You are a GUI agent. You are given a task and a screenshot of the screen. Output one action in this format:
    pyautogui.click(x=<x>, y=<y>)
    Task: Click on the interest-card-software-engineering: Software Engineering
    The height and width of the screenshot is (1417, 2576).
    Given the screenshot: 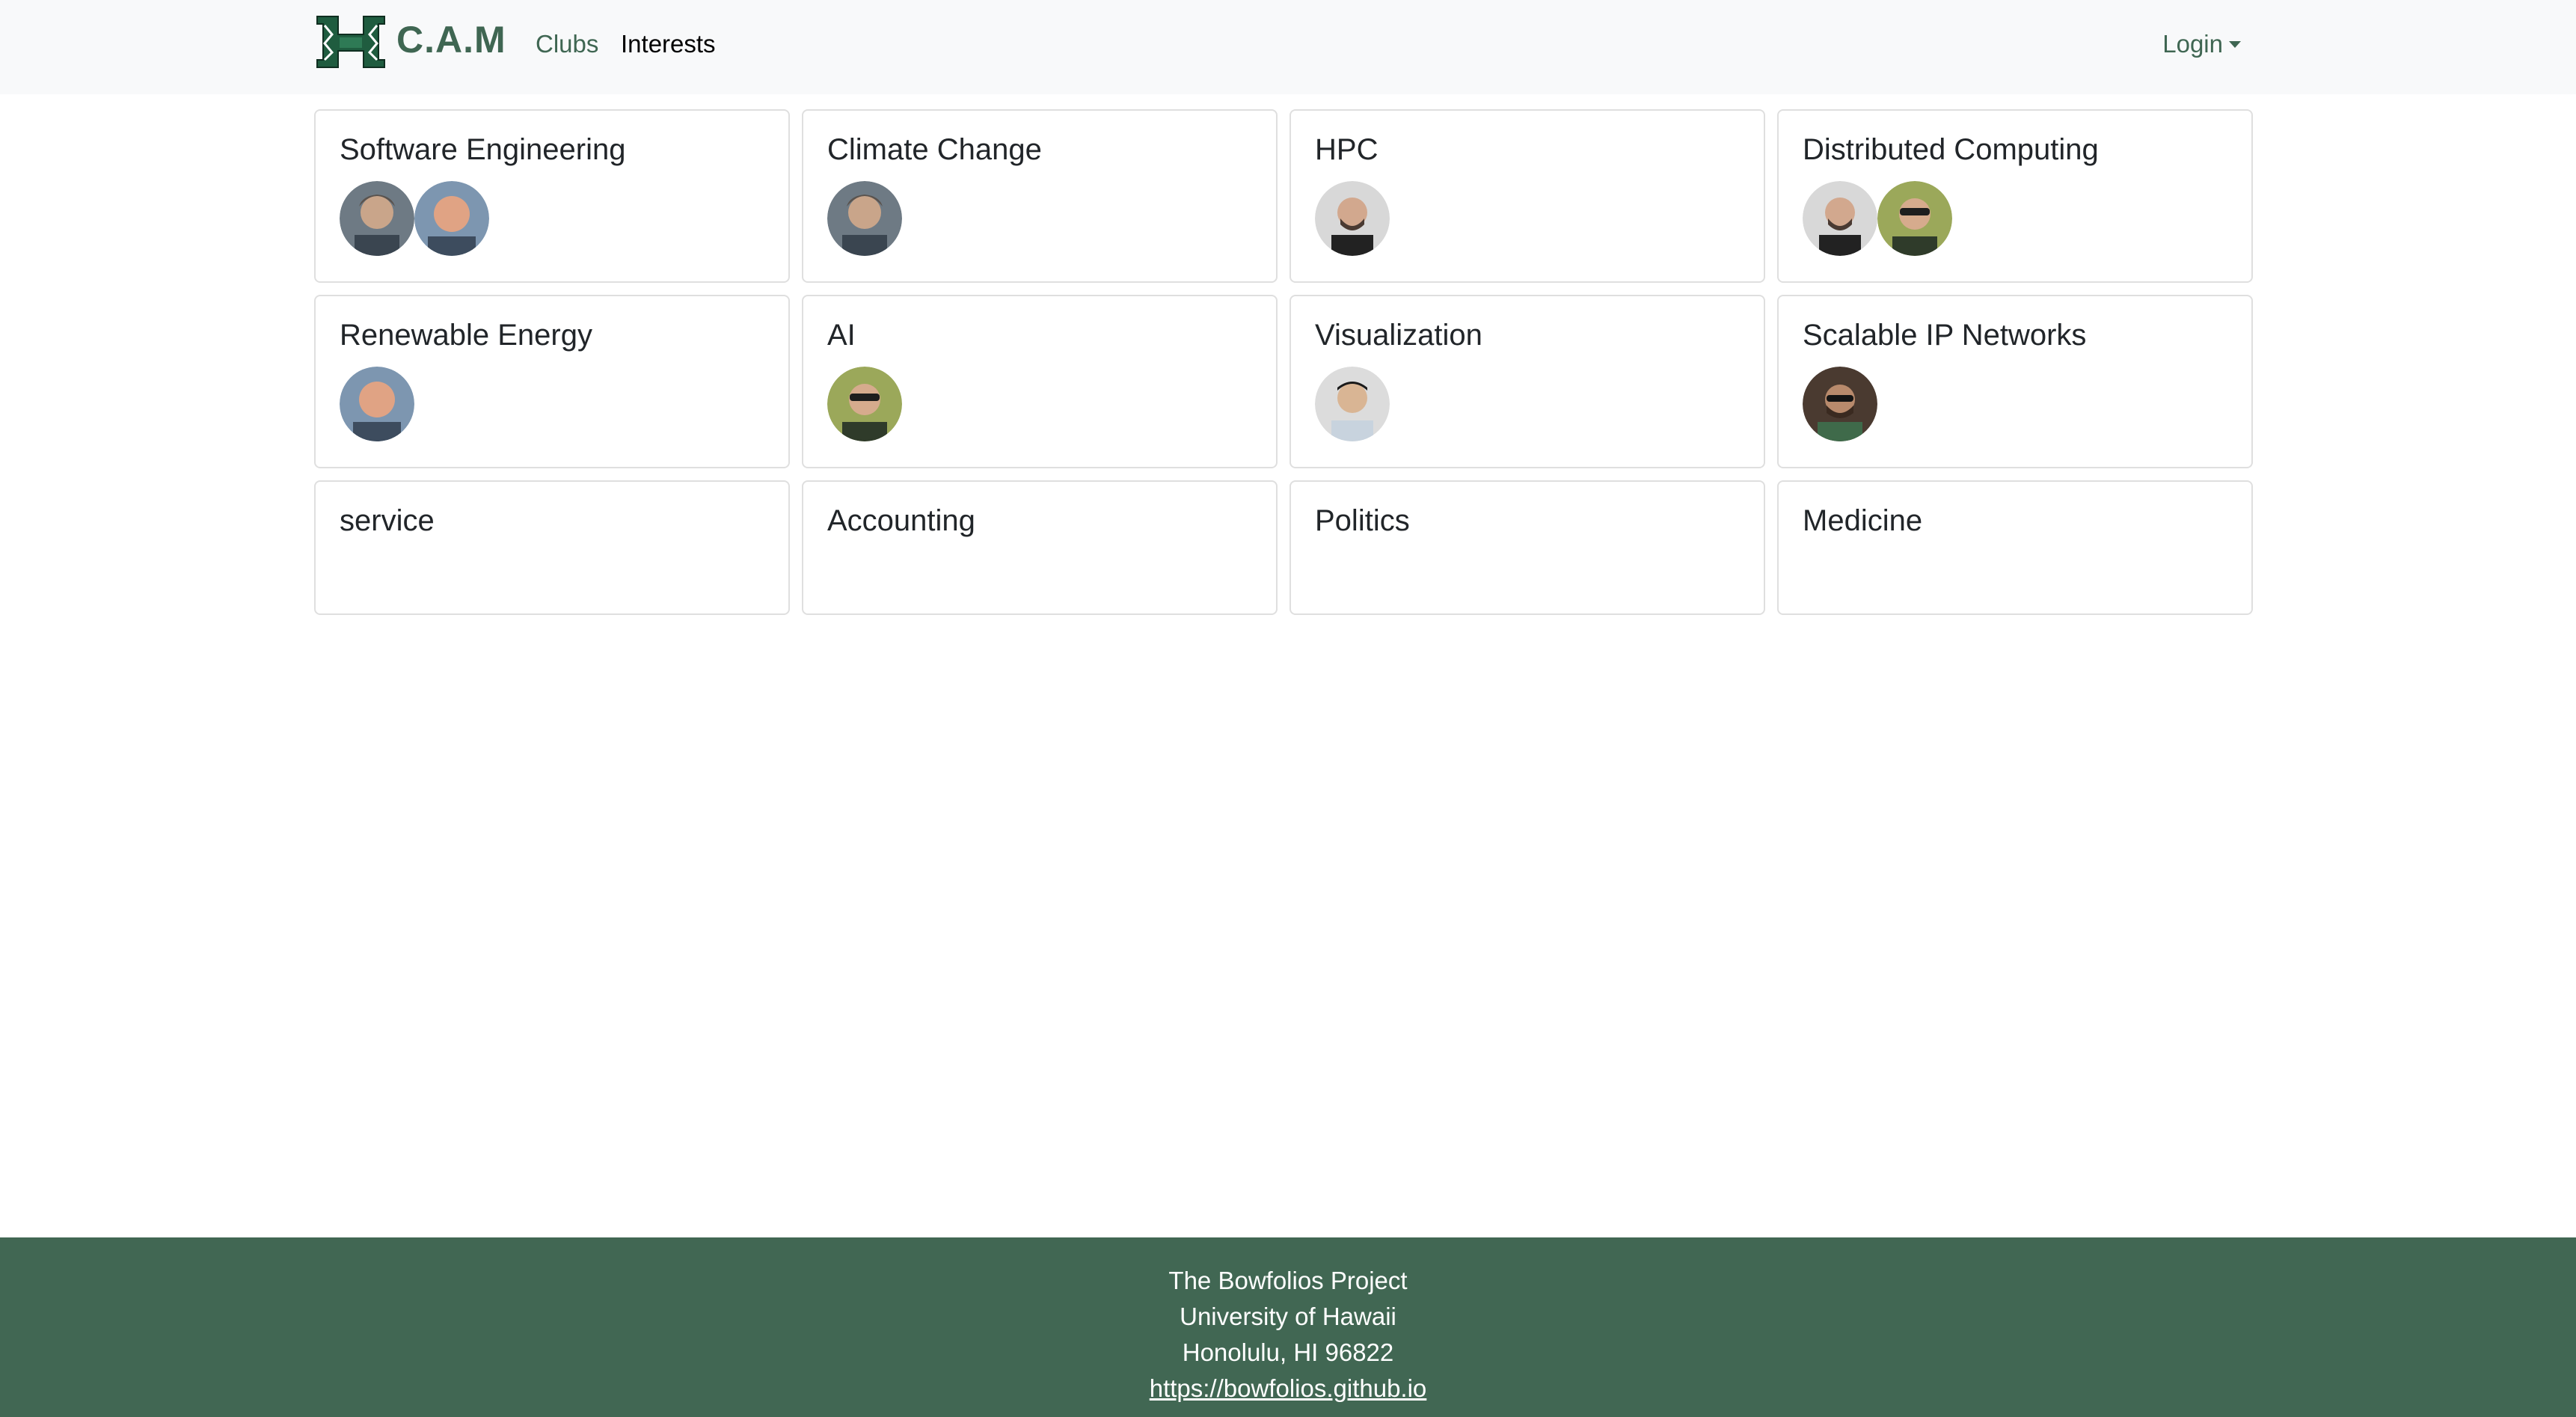 What is the action you would take?
    pyautogui.click(x=552, y=196)
    